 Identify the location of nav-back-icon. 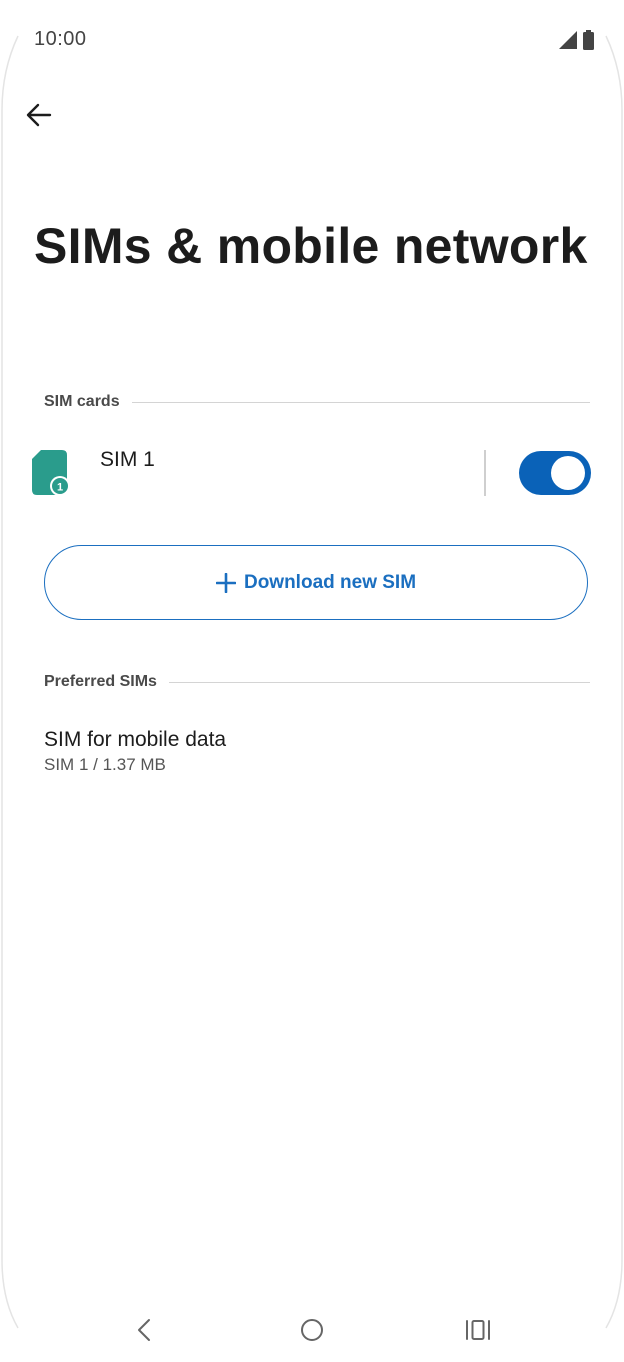
(144, 1330).